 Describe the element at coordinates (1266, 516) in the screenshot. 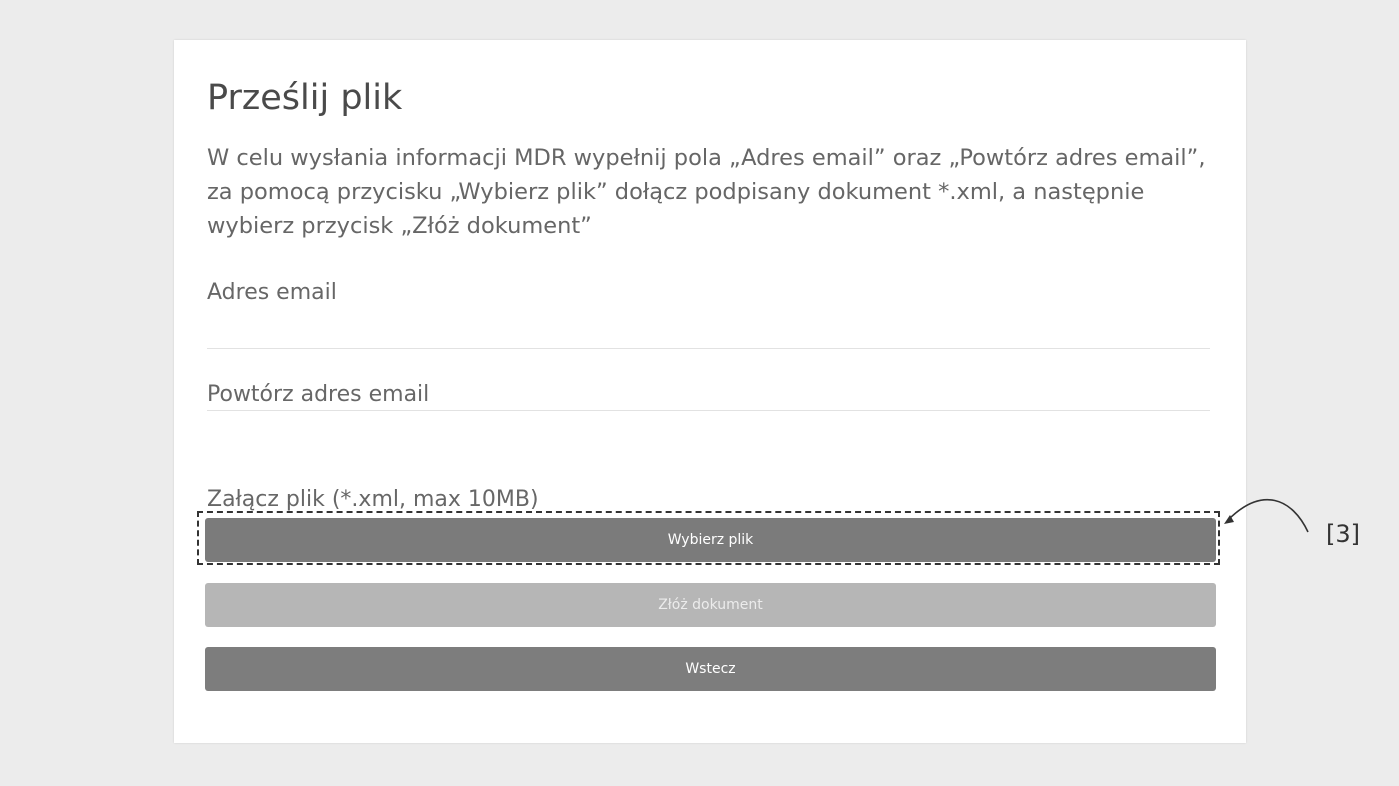

I see `callout-arrow-icon` at that location.